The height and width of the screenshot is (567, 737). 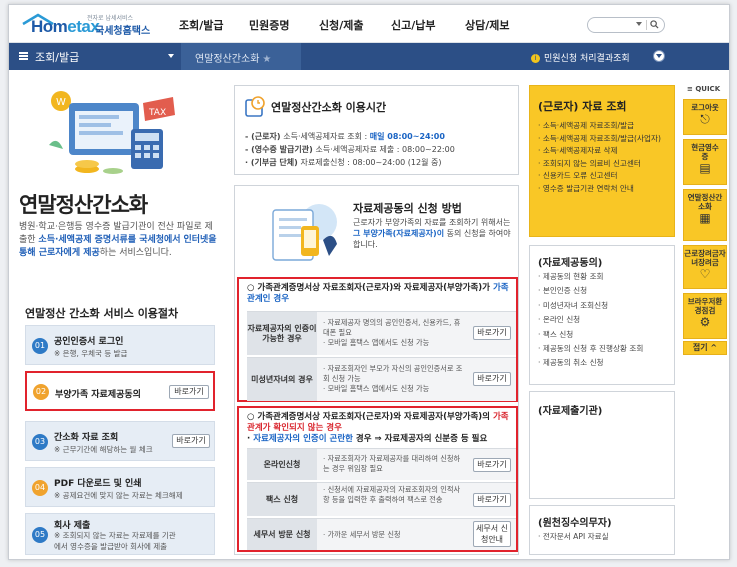 I want to click on list-item: 팩스 신청, so click(x=590, y=335).